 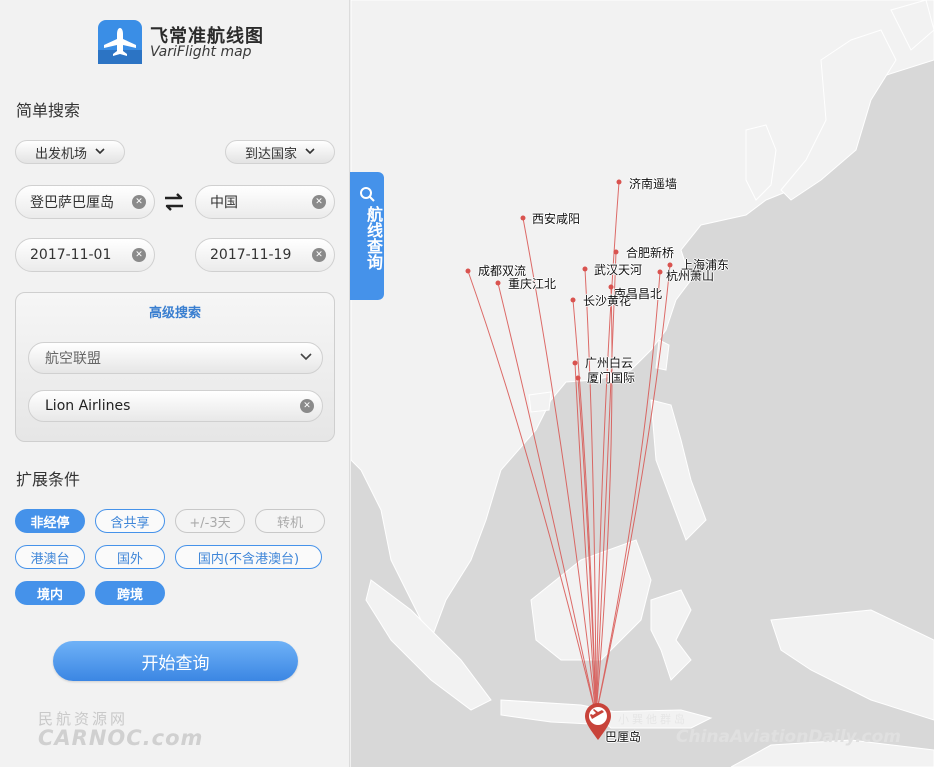 What do you see at coordinates (50, 593) in the screenshot?
I see `tag-within-border: 境内` at bounding box center [50, 593].